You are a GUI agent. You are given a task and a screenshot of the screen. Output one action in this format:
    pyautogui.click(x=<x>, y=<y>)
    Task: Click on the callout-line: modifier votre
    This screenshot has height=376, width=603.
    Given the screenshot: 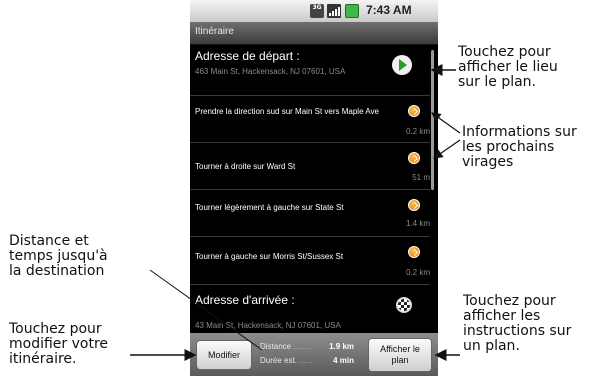 What is the action you would take?
    pyautogui.click(x=59, y=344)
    